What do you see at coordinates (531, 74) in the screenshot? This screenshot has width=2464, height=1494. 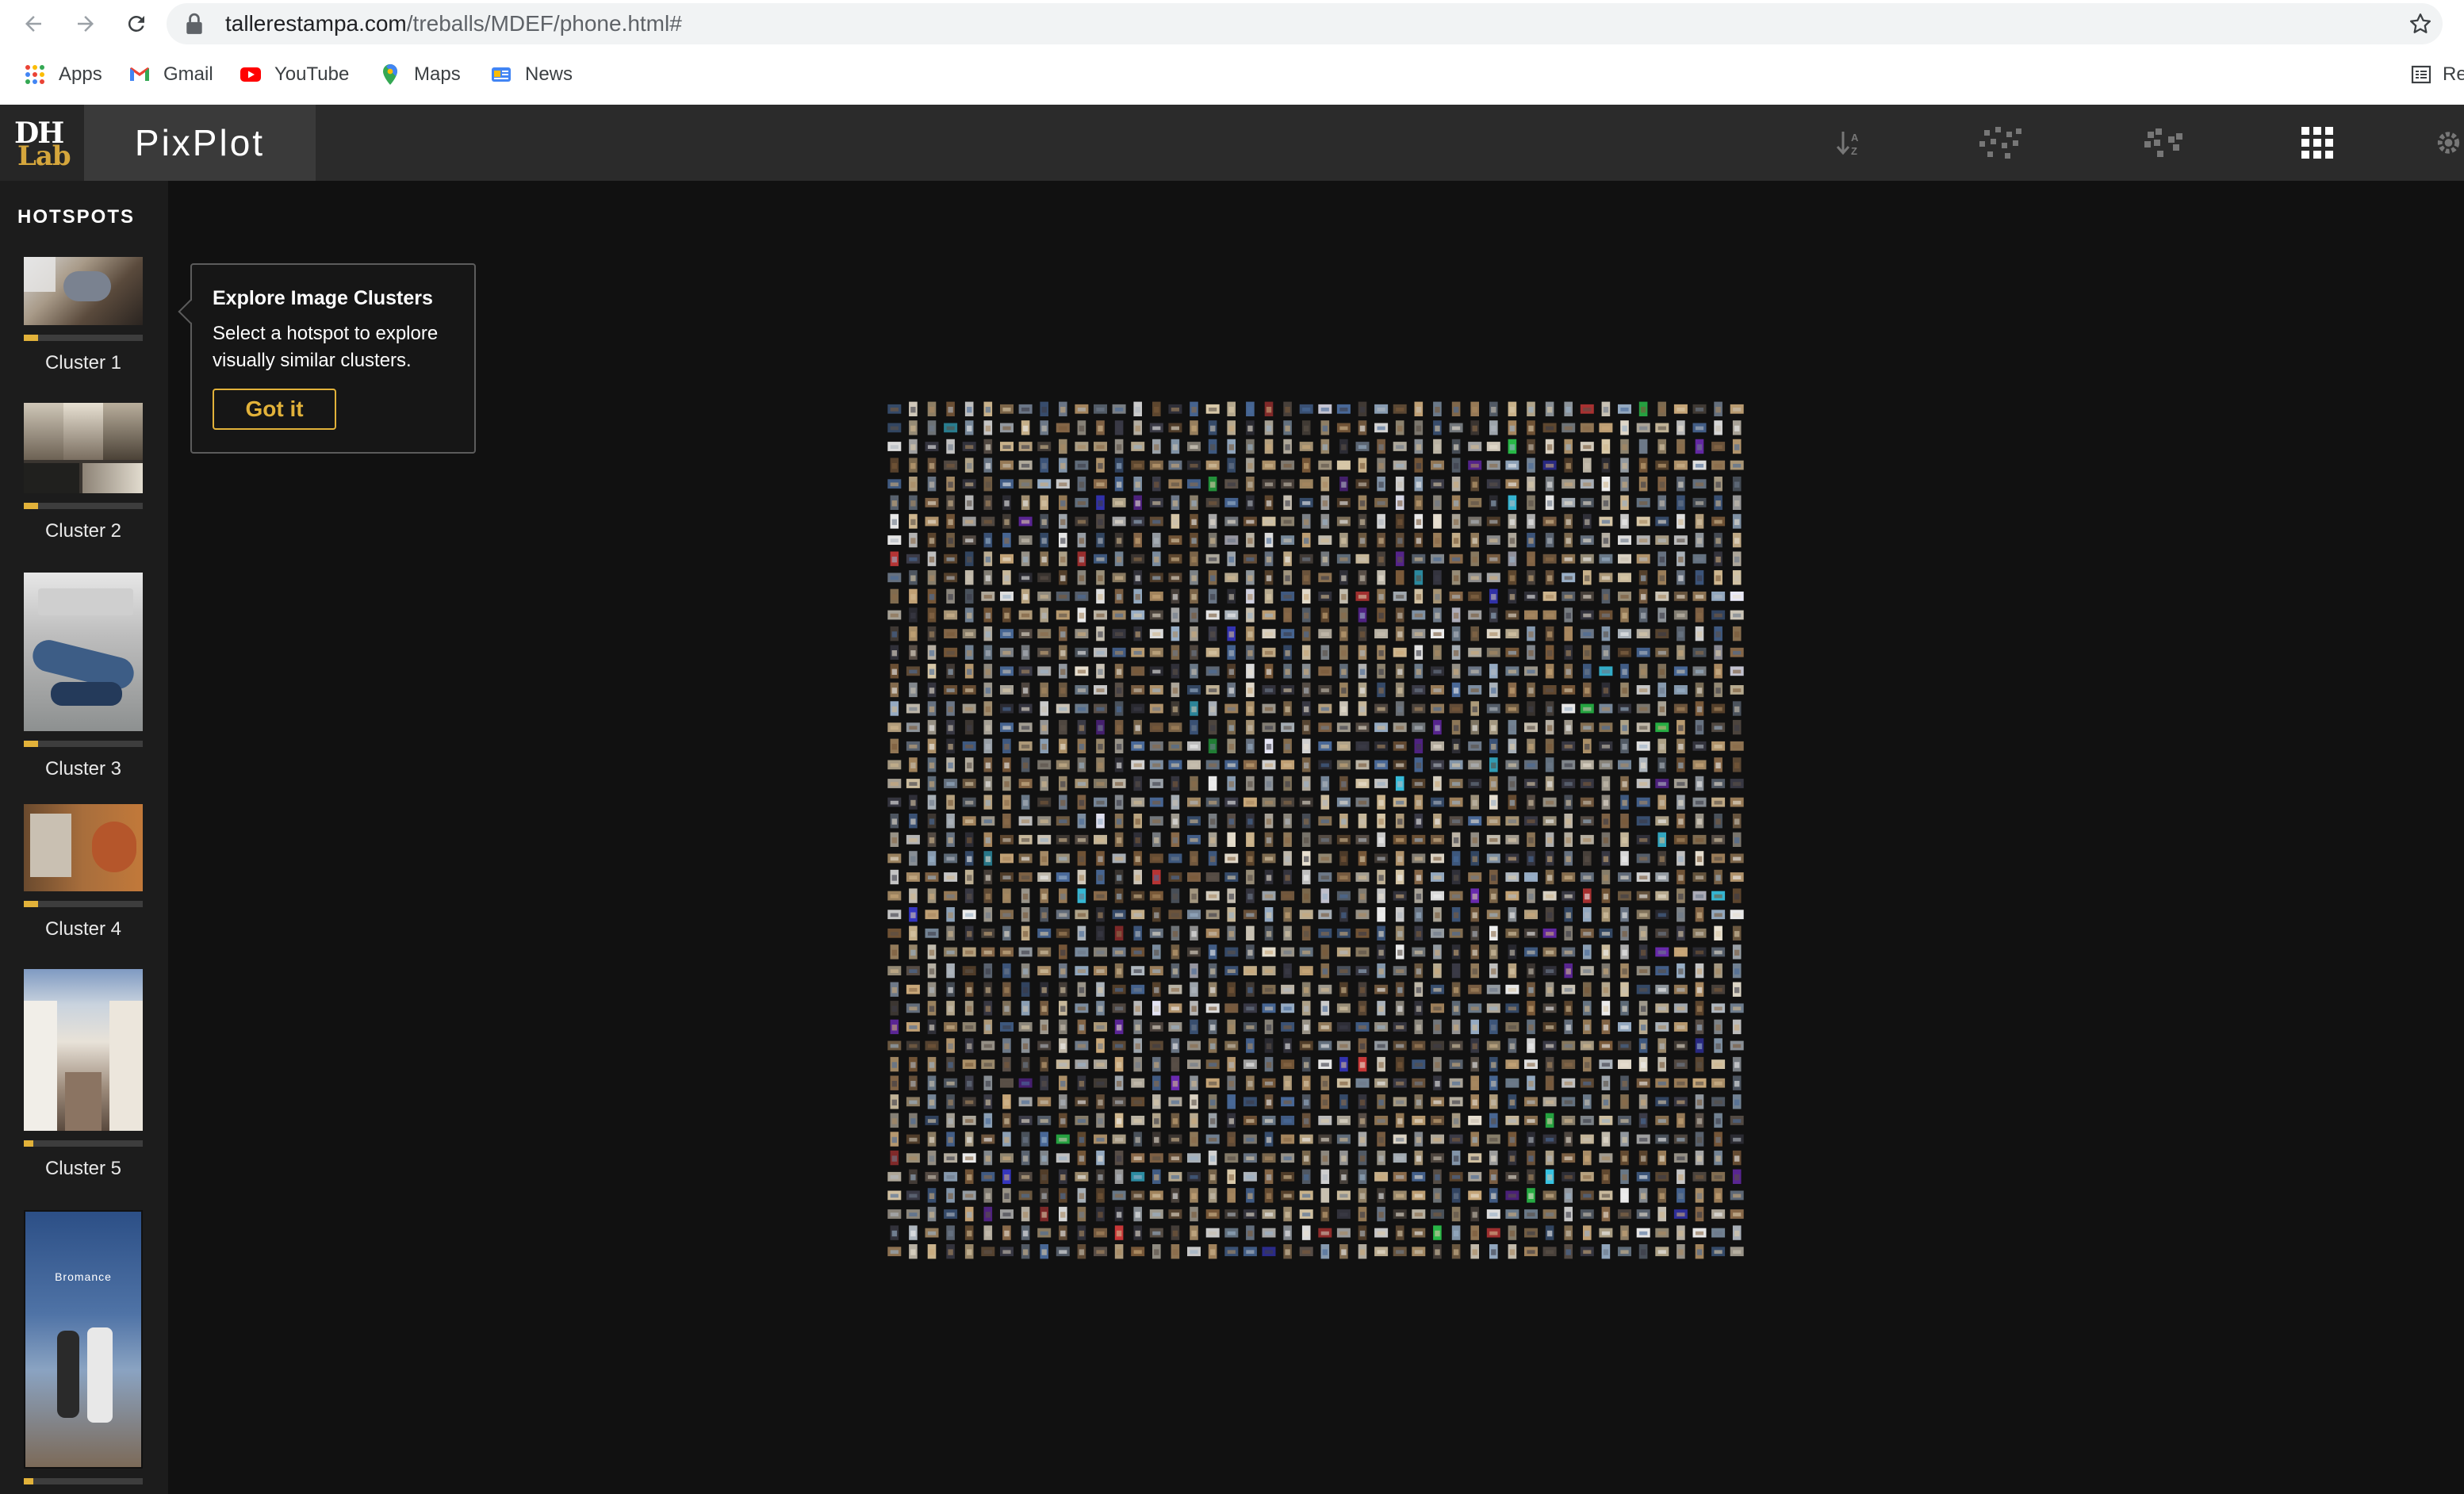 I see `bookmark-news: News` at bounding box center [531, 74].